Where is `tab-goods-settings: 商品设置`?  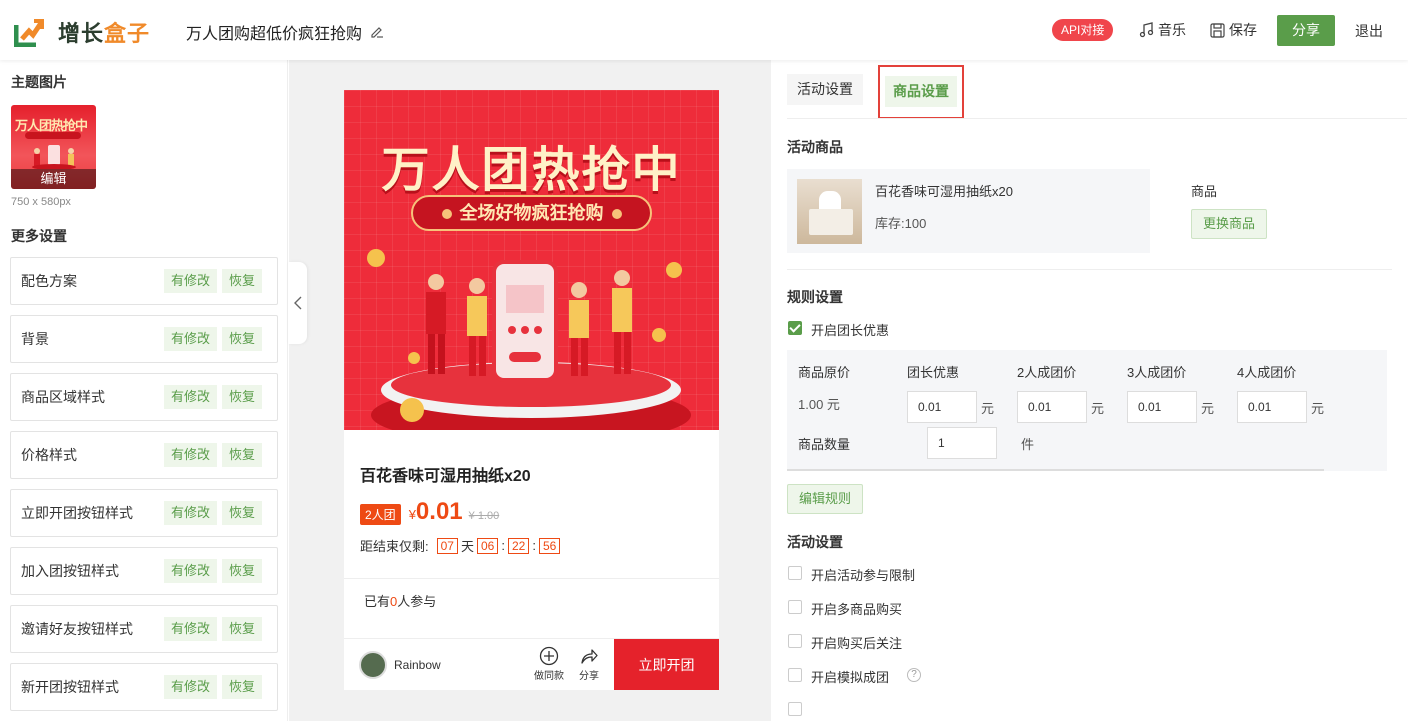
tab-goods-settings: 商品设置 is located at coordinates (921, 92).